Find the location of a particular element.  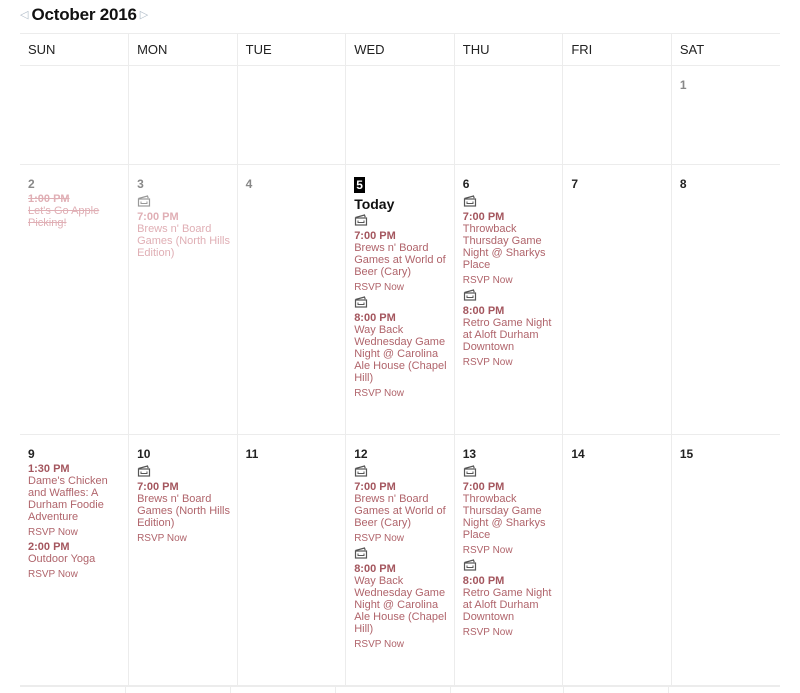

event-title: Outdoor Yoga is located at coordinates (75, 559).